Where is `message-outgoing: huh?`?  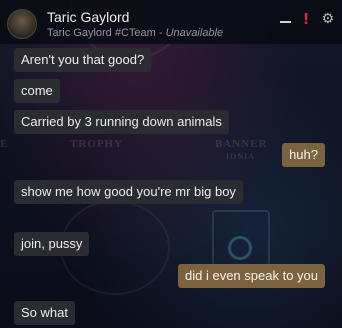 message-outgoing: huh? is located at coordinates (303, 155).